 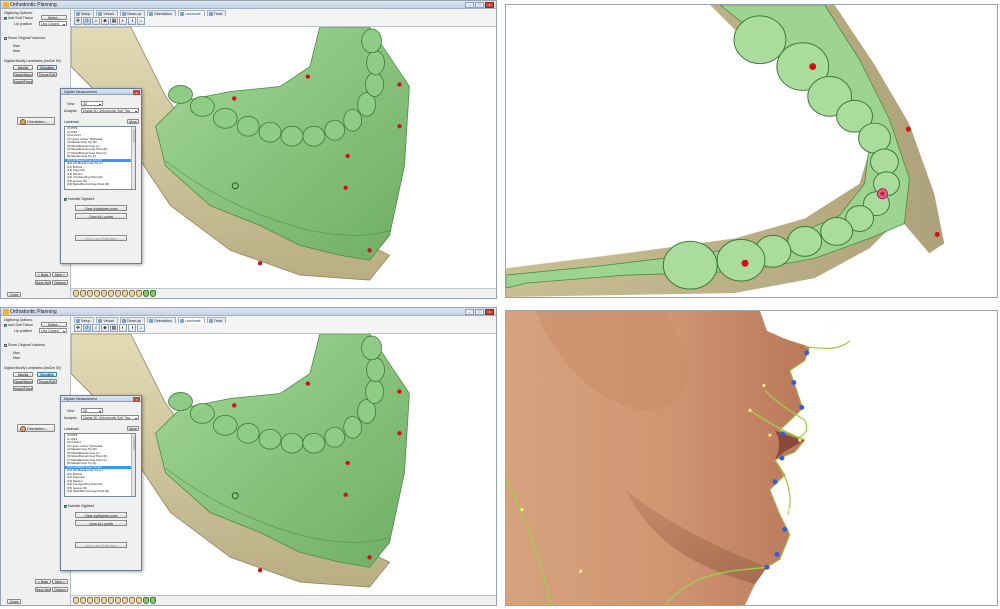 I want to click on close-button: Close, so click(x=14, y=294).